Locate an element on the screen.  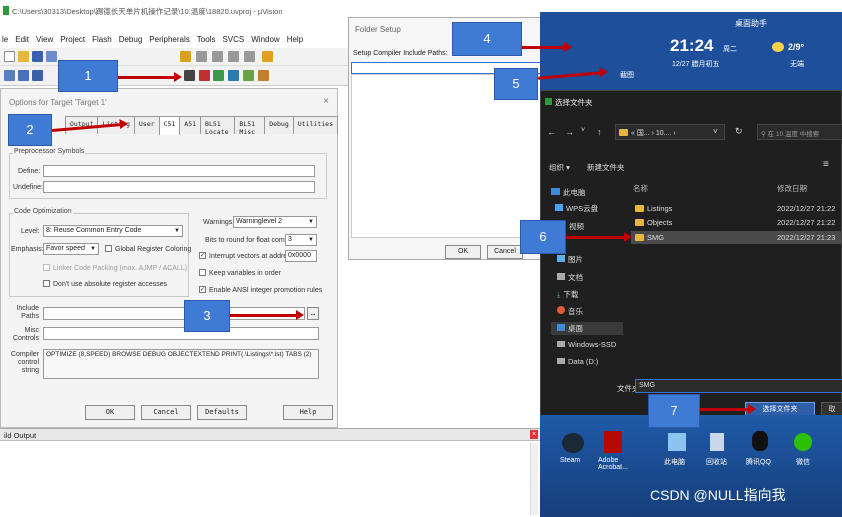
address-dropdown-icon: ˅ is located at coordinates (715, 131).